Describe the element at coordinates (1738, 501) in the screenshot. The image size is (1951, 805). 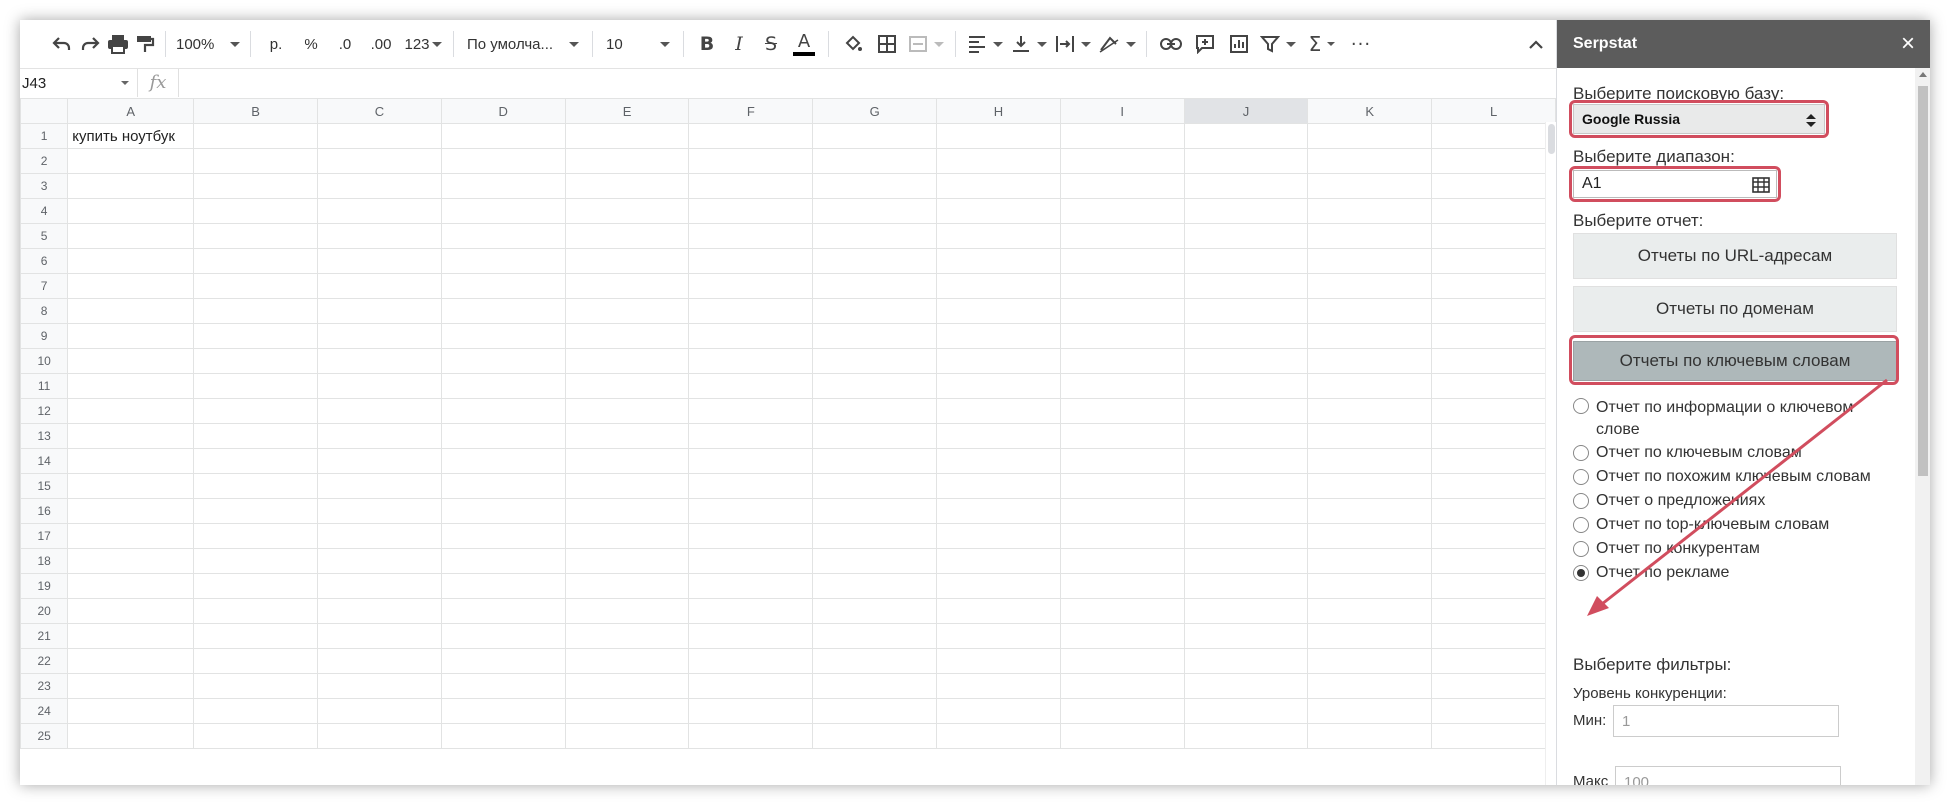
I see `radio-suggestions: Отчет о предложениях` at that location.